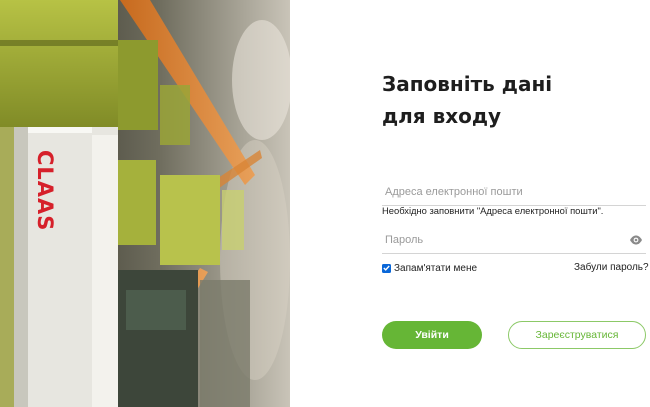  I want to click on eye-icon, so click(636, 239).